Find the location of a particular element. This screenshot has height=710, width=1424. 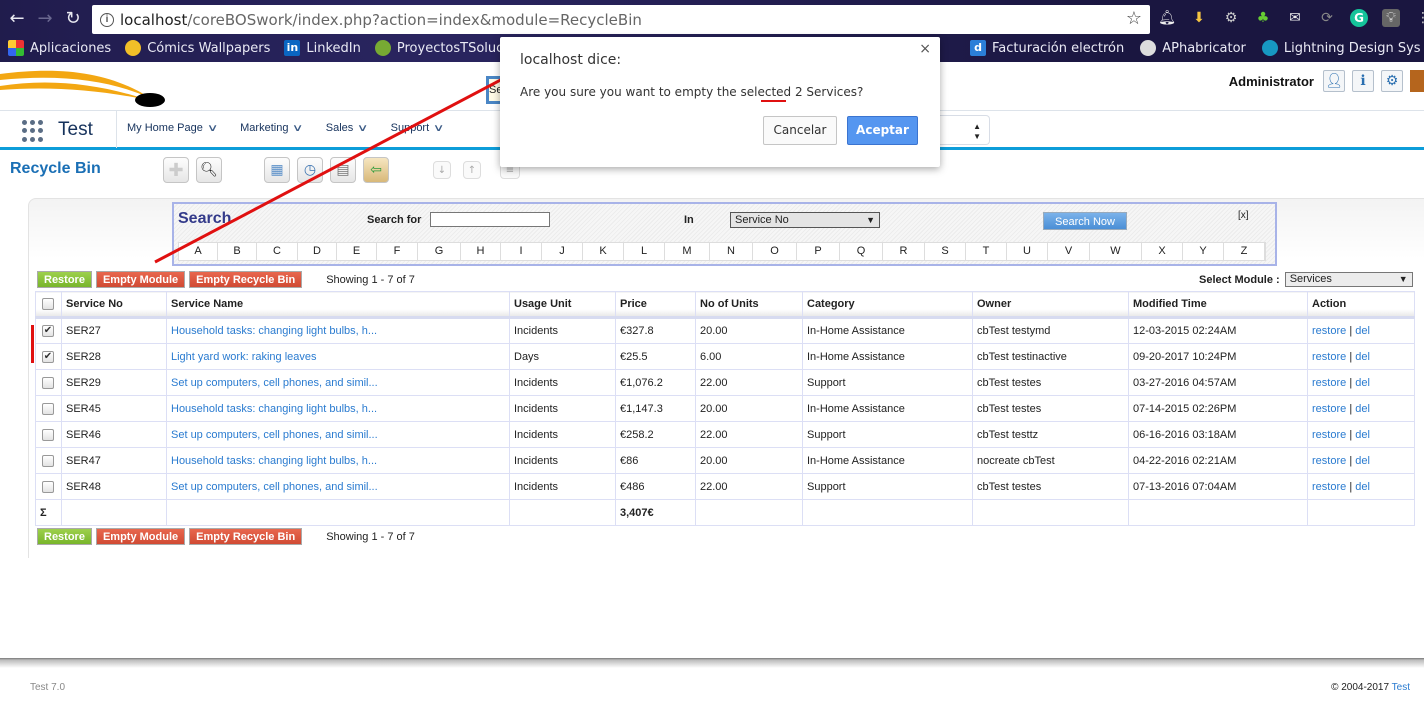

reload-icon: ↻ is located at coordinates (73, 19).